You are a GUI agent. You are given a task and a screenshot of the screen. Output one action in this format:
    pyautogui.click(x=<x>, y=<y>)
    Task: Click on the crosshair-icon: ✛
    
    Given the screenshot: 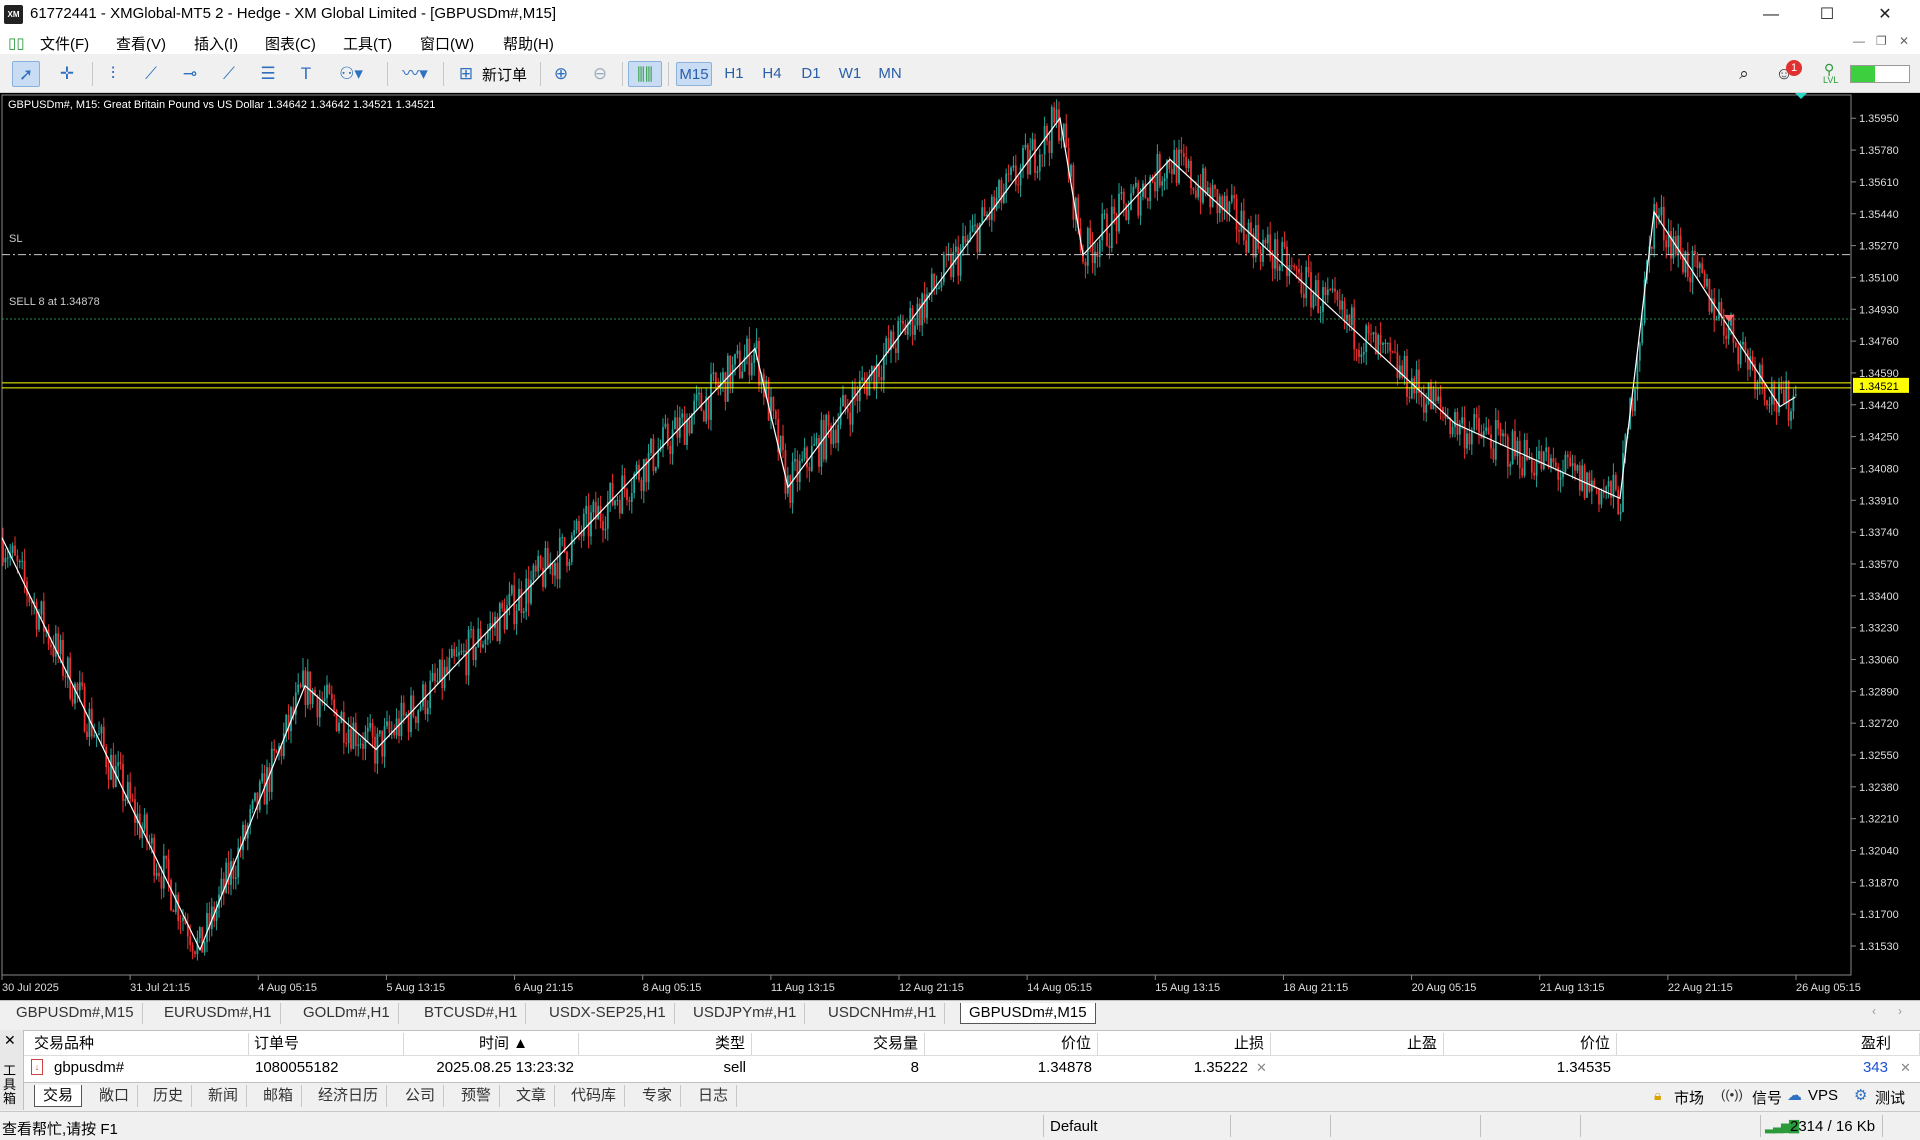 What is the action you would take?
    pyautogui.click(x=67, y=74)
    